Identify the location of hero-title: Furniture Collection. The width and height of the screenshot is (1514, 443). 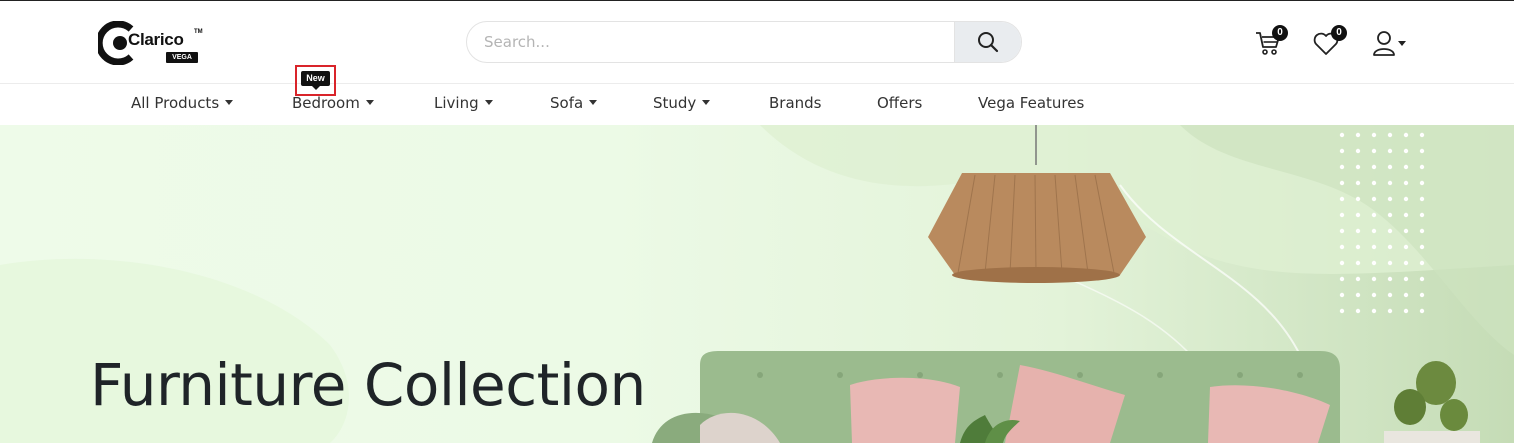
(368, 385).